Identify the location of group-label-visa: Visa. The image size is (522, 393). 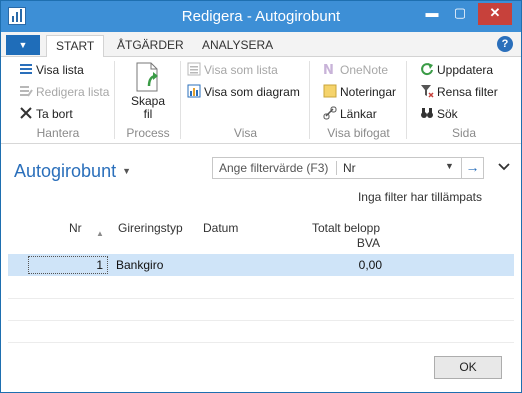
(245, 133).